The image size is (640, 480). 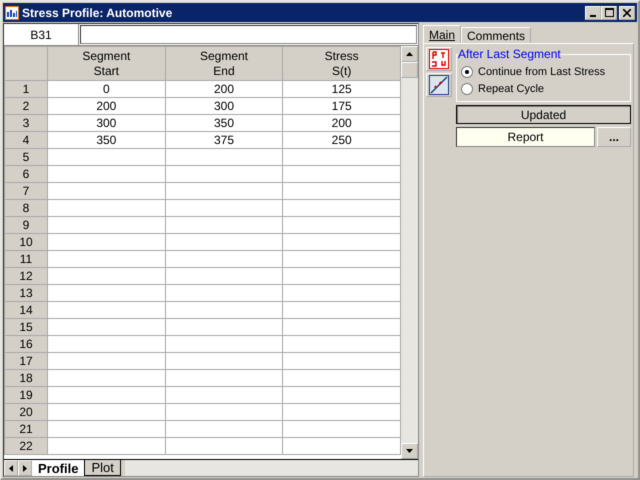 I want to click on table-cell: 250, so click(x=341, y=140).